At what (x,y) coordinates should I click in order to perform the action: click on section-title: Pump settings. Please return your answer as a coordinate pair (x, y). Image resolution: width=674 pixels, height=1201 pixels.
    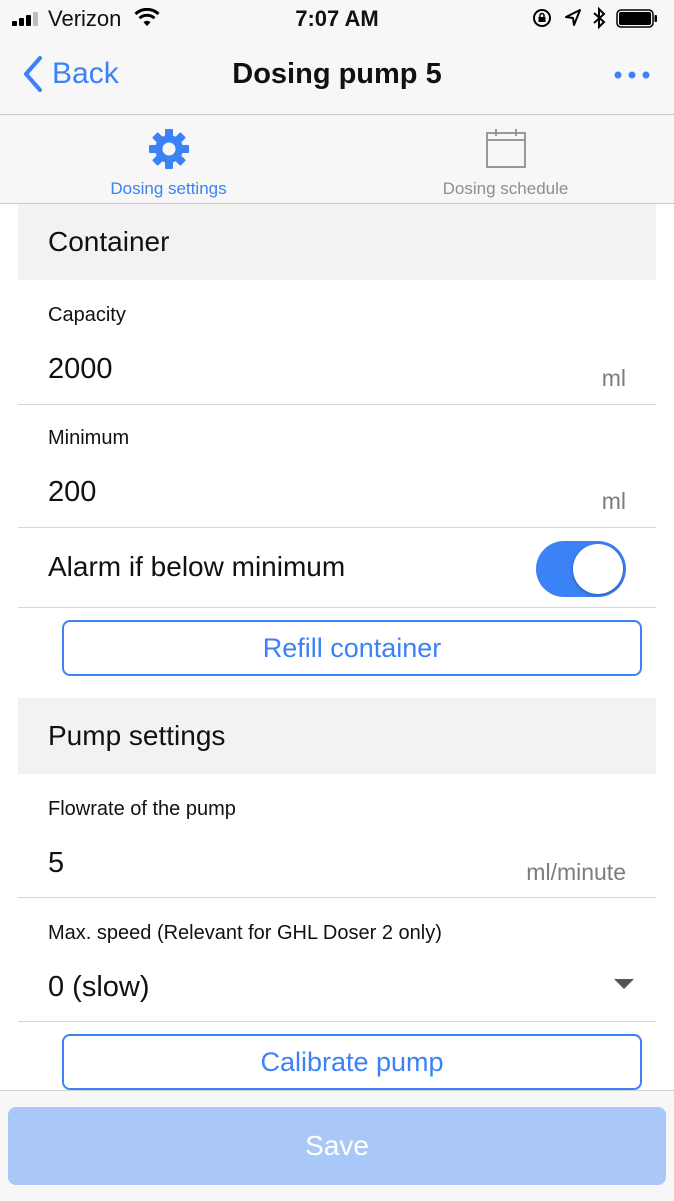
    Looking at the image, I should click on (137, 735).